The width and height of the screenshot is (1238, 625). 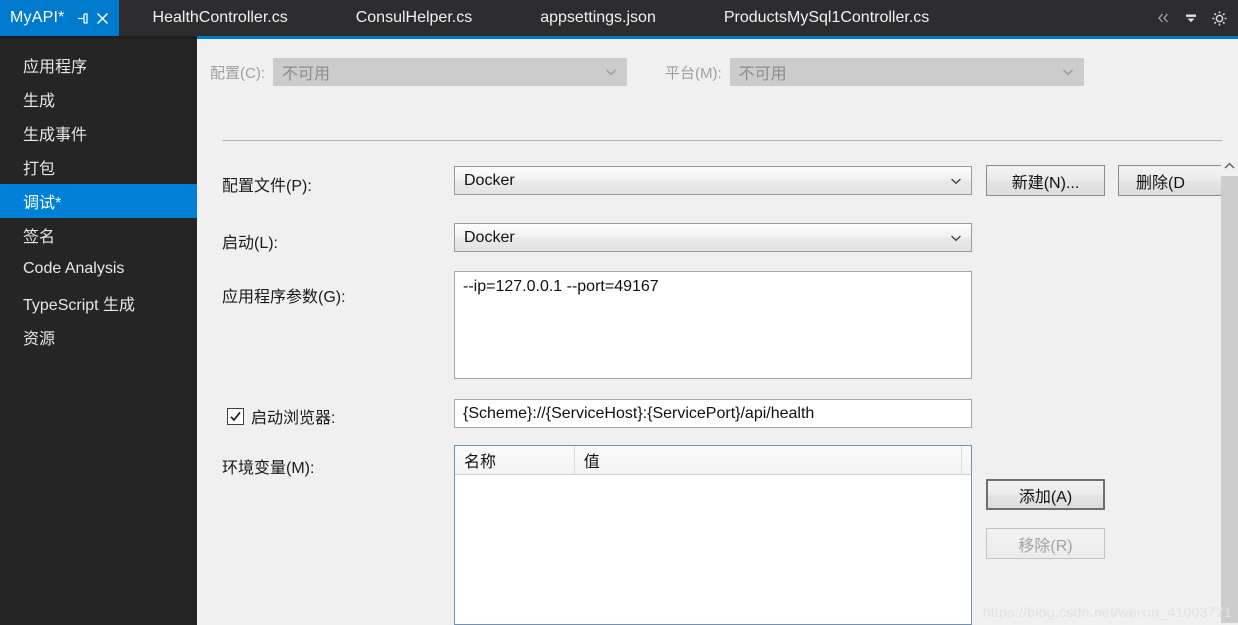 I want to click on chevron-double-left-icon, so click(x=1163, y=18).